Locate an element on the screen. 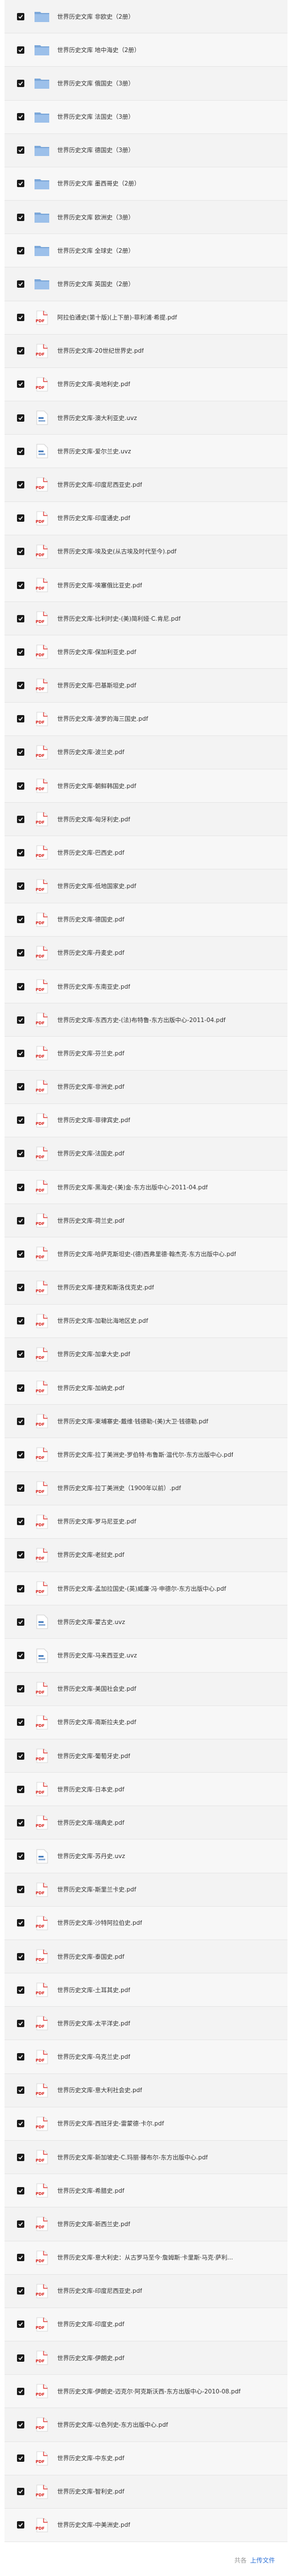 The height and width of the screenshot is (2576, 292). file-row: PDF 世界历史文库-柬埔寨史-戴维·钱德勒-(美)大卫·钱德勒.pdf is located at coordinates (146, 1422).